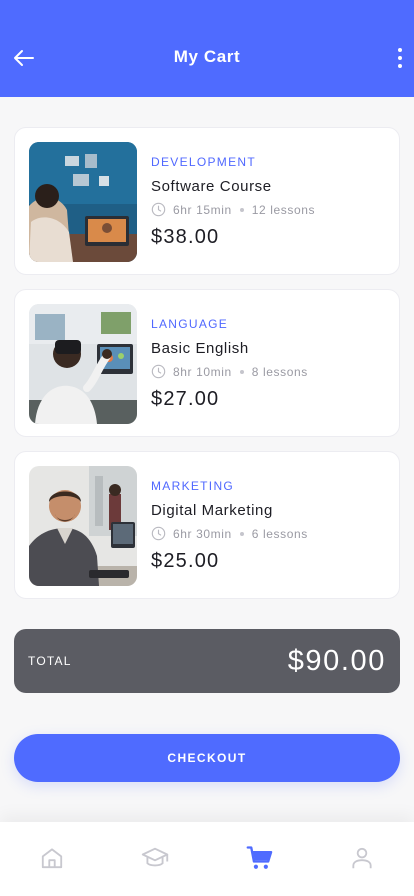 Image resolution: width=414 pixels, height=896 pixels. Describe the element at coordinates (211, 186) in the screenshot. I see `course-title: Software Course` at that location.